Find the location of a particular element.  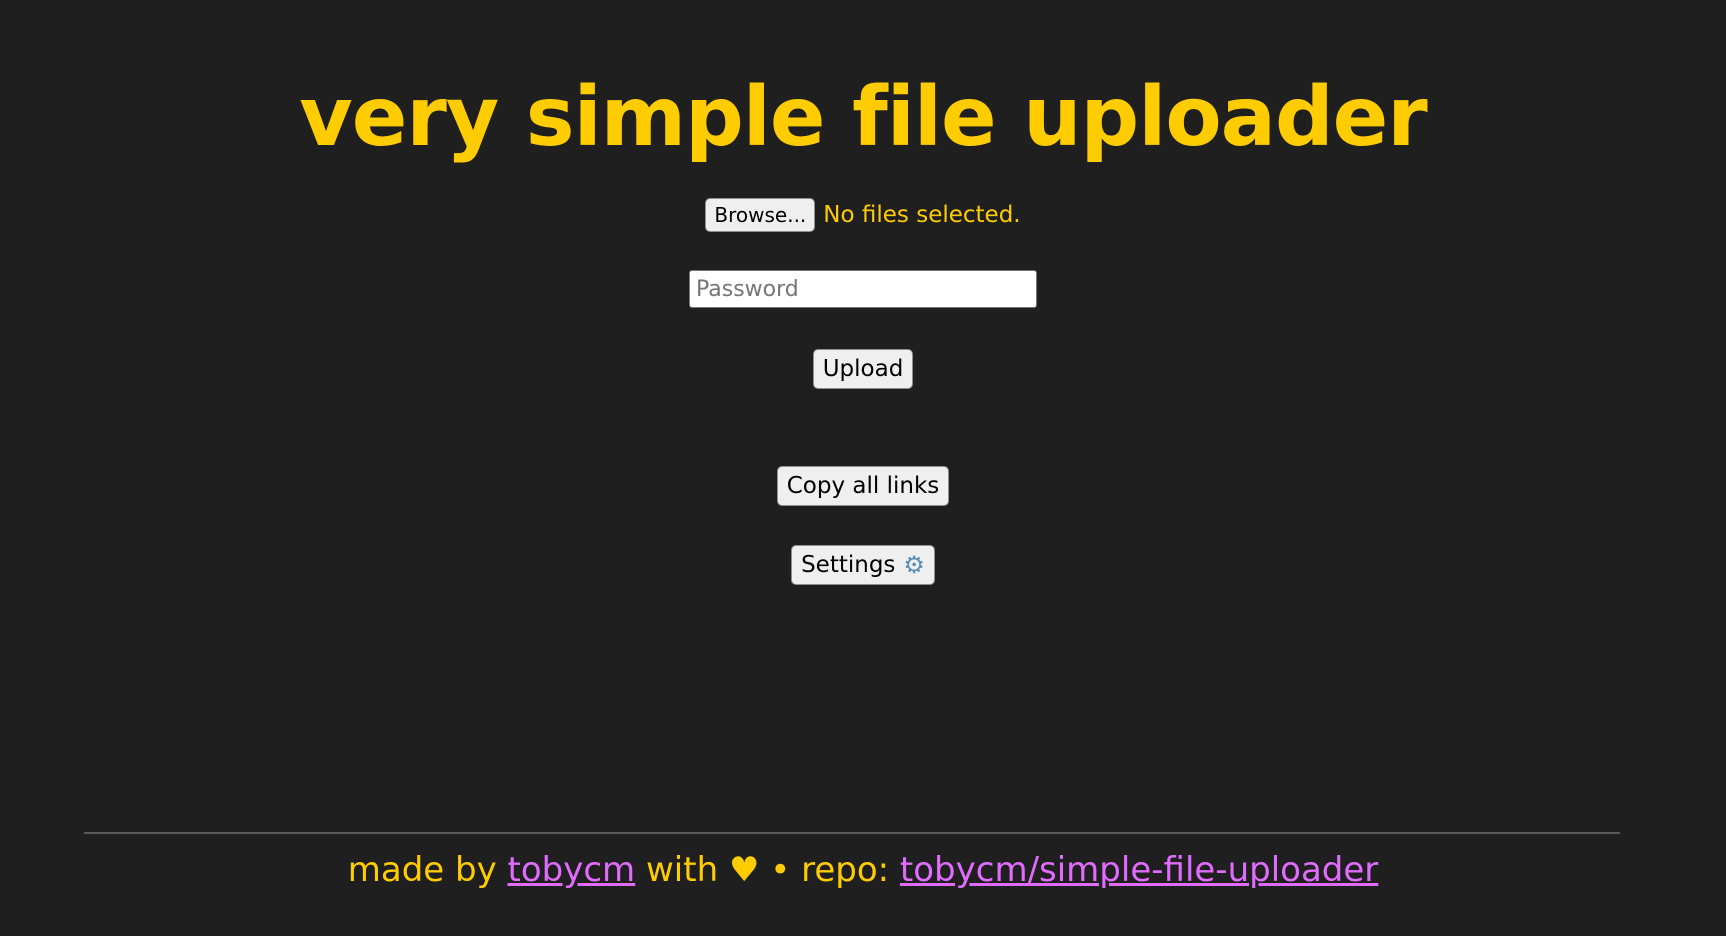

page-title: very simple file uploader is located at coordinates (863, 117).